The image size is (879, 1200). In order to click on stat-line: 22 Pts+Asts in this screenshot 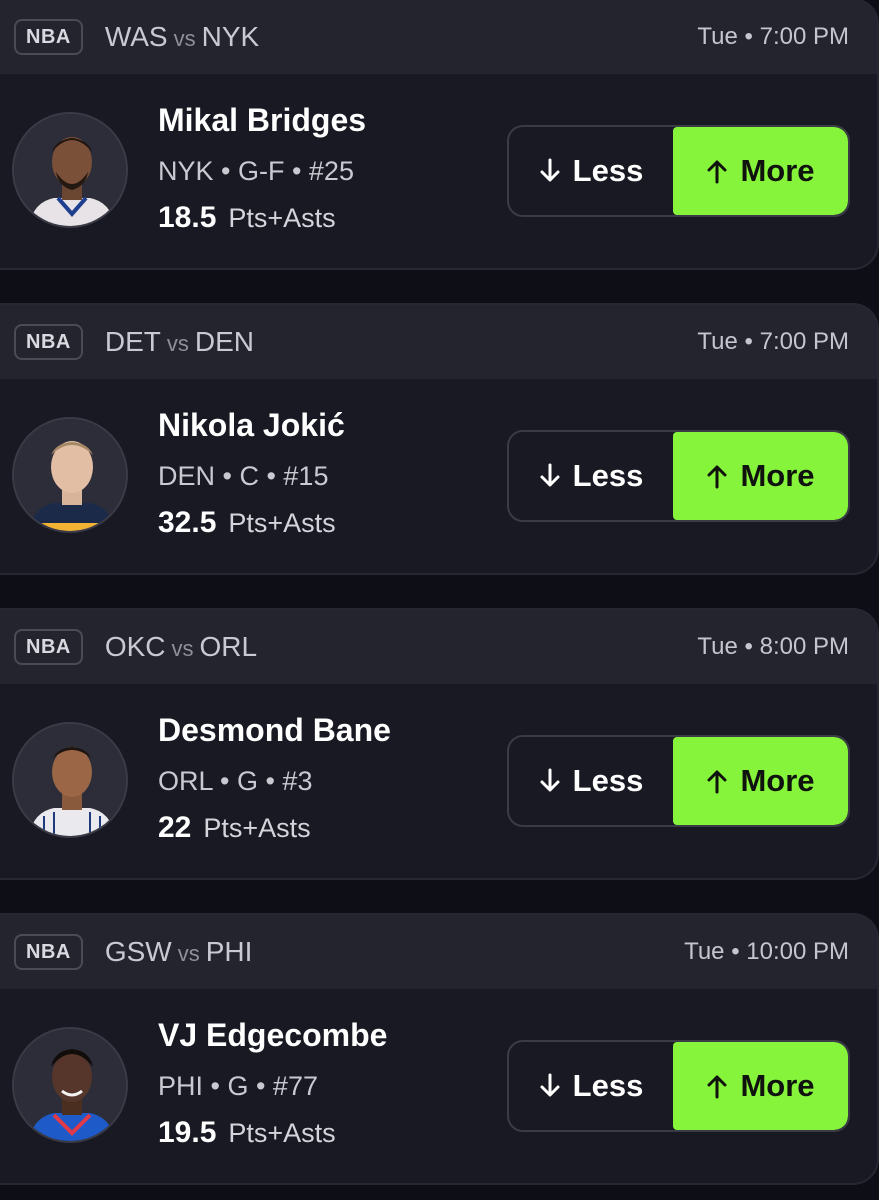, I will do `click(234, 828)`.